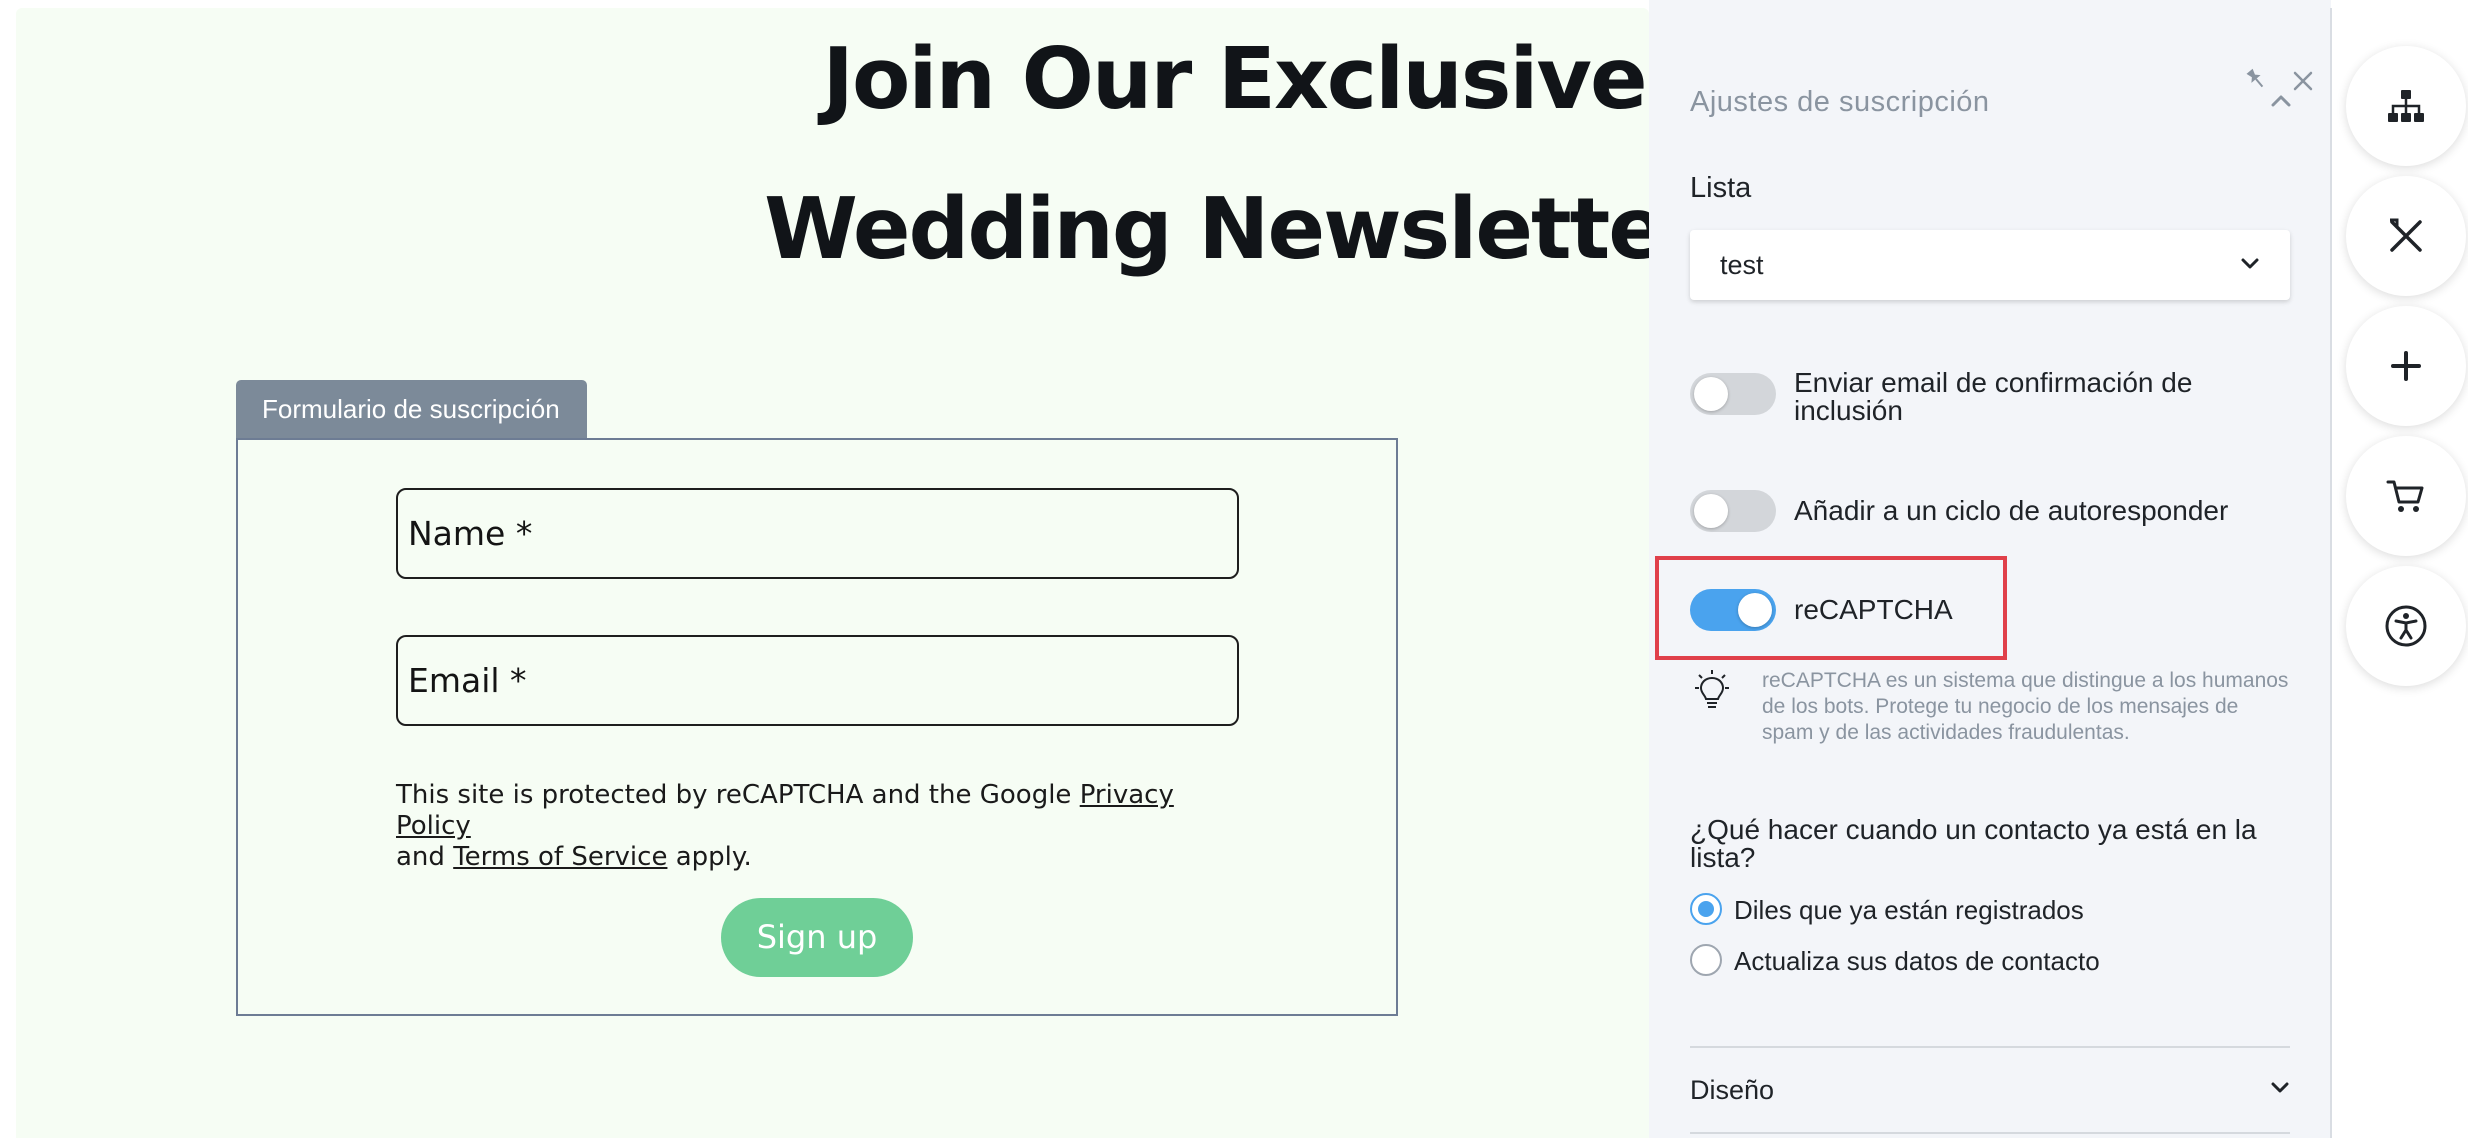  What do you see at coordinates (1831, 608) in the screenshot?
I see `recaptcha-highlight-box` at bounding box center [1831, 608].